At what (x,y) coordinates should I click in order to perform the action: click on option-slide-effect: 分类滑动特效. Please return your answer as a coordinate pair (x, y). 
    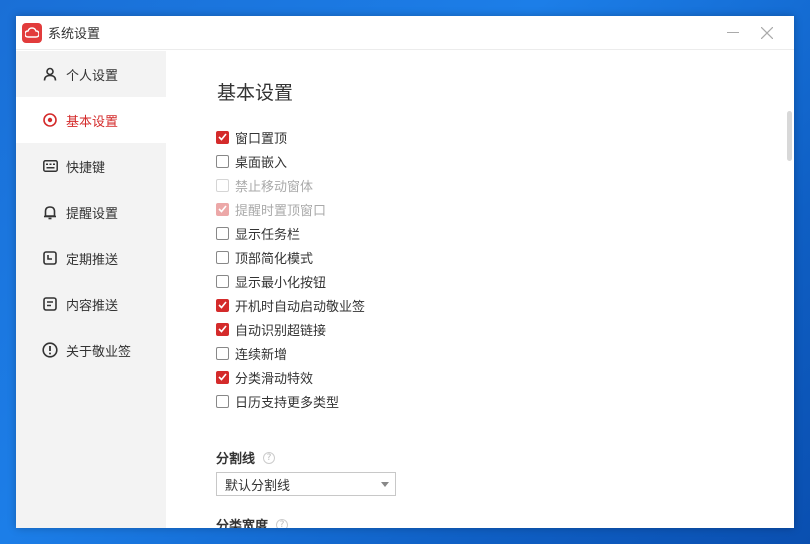
    Looking at the image, I should click on (290, 377).